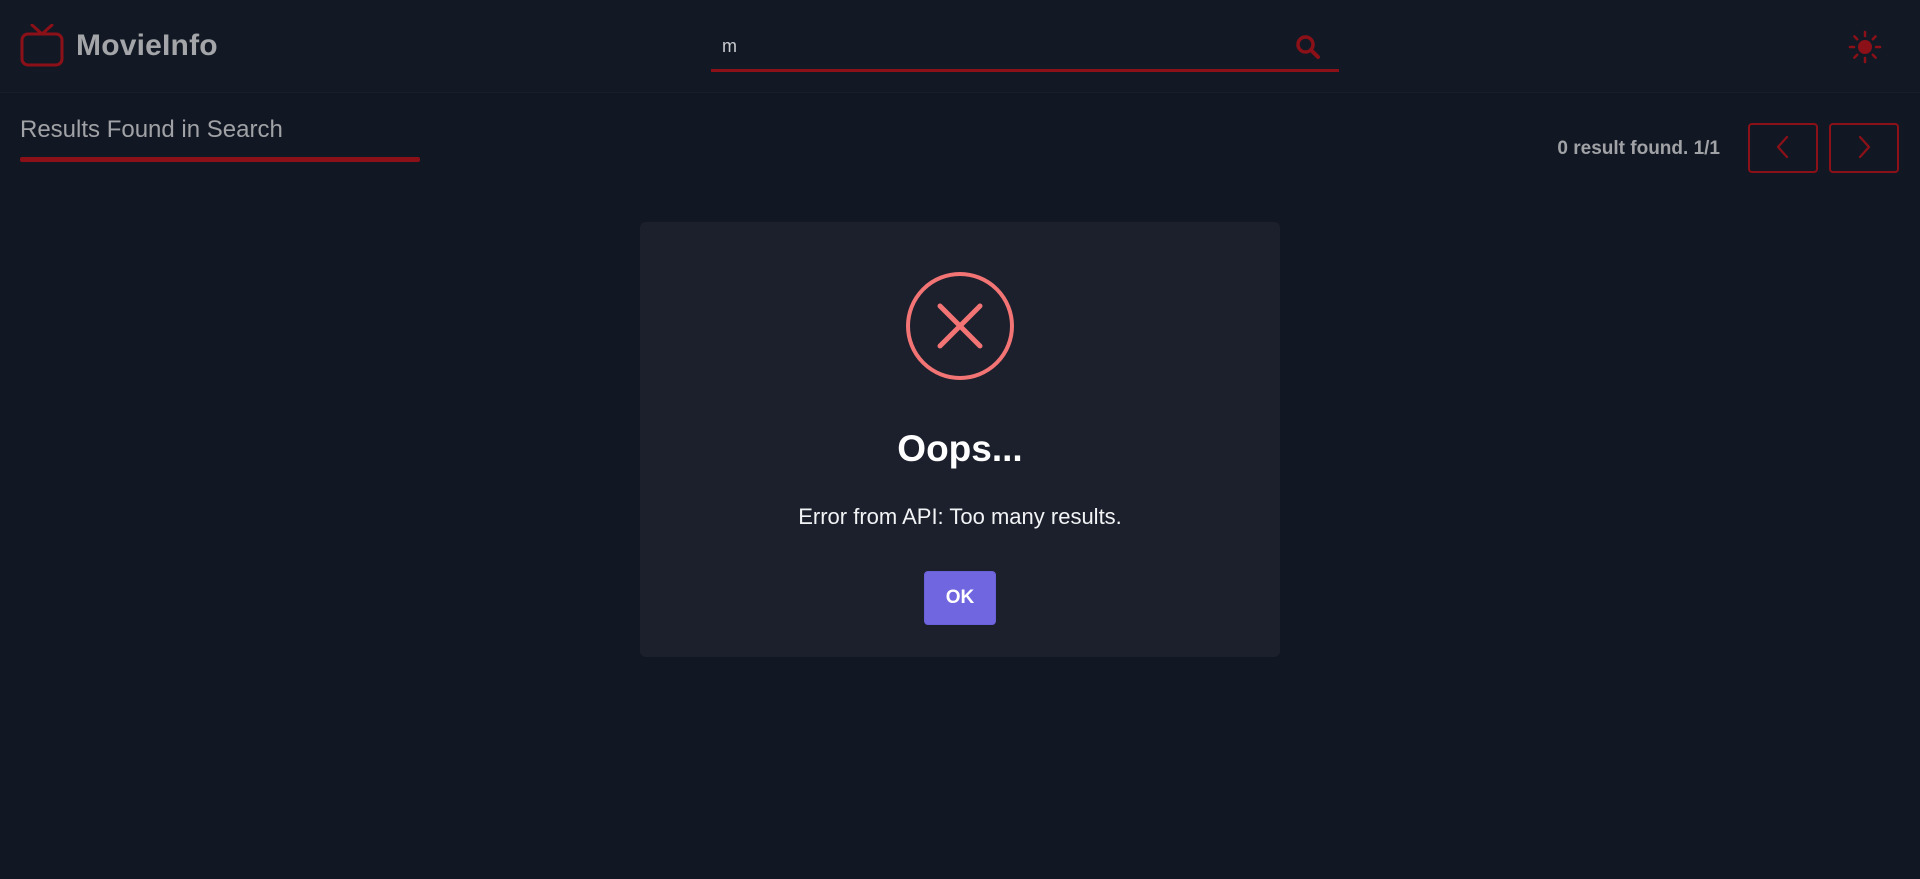 The height and width of the screenshot is (879, 1920). I want to click on next-page-button, so click(1864, 148).